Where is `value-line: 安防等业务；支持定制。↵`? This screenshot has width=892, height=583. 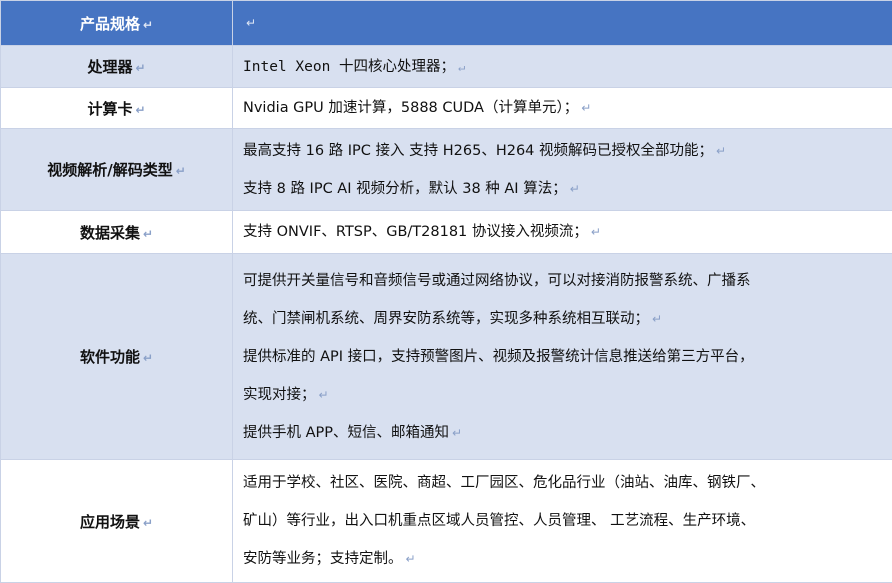
value-line: 安防等业务；支持定制。↵ is located at coordinates (563, 559).